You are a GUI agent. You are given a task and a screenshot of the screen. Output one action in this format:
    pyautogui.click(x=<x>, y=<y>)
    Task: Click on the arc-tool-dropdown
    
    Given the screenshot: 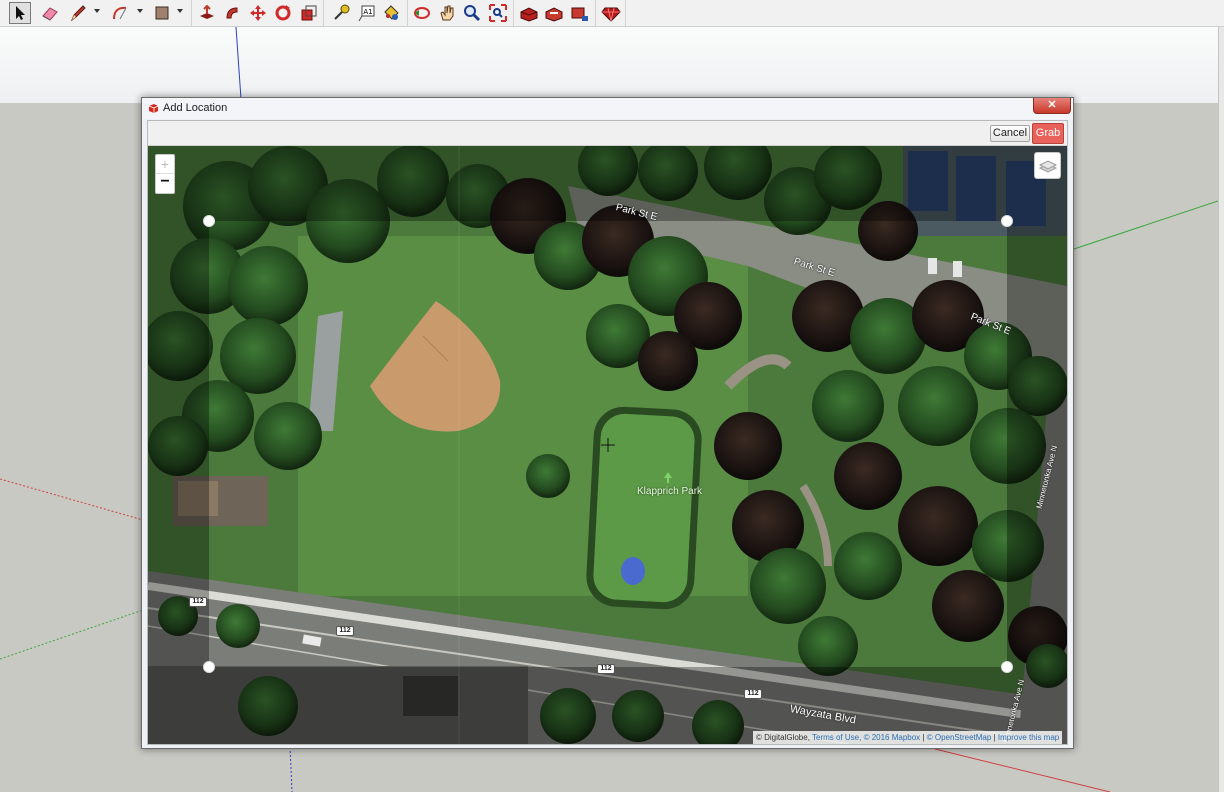 What is the action you would take?
    pyautogui.click(x=140, y=11)
    